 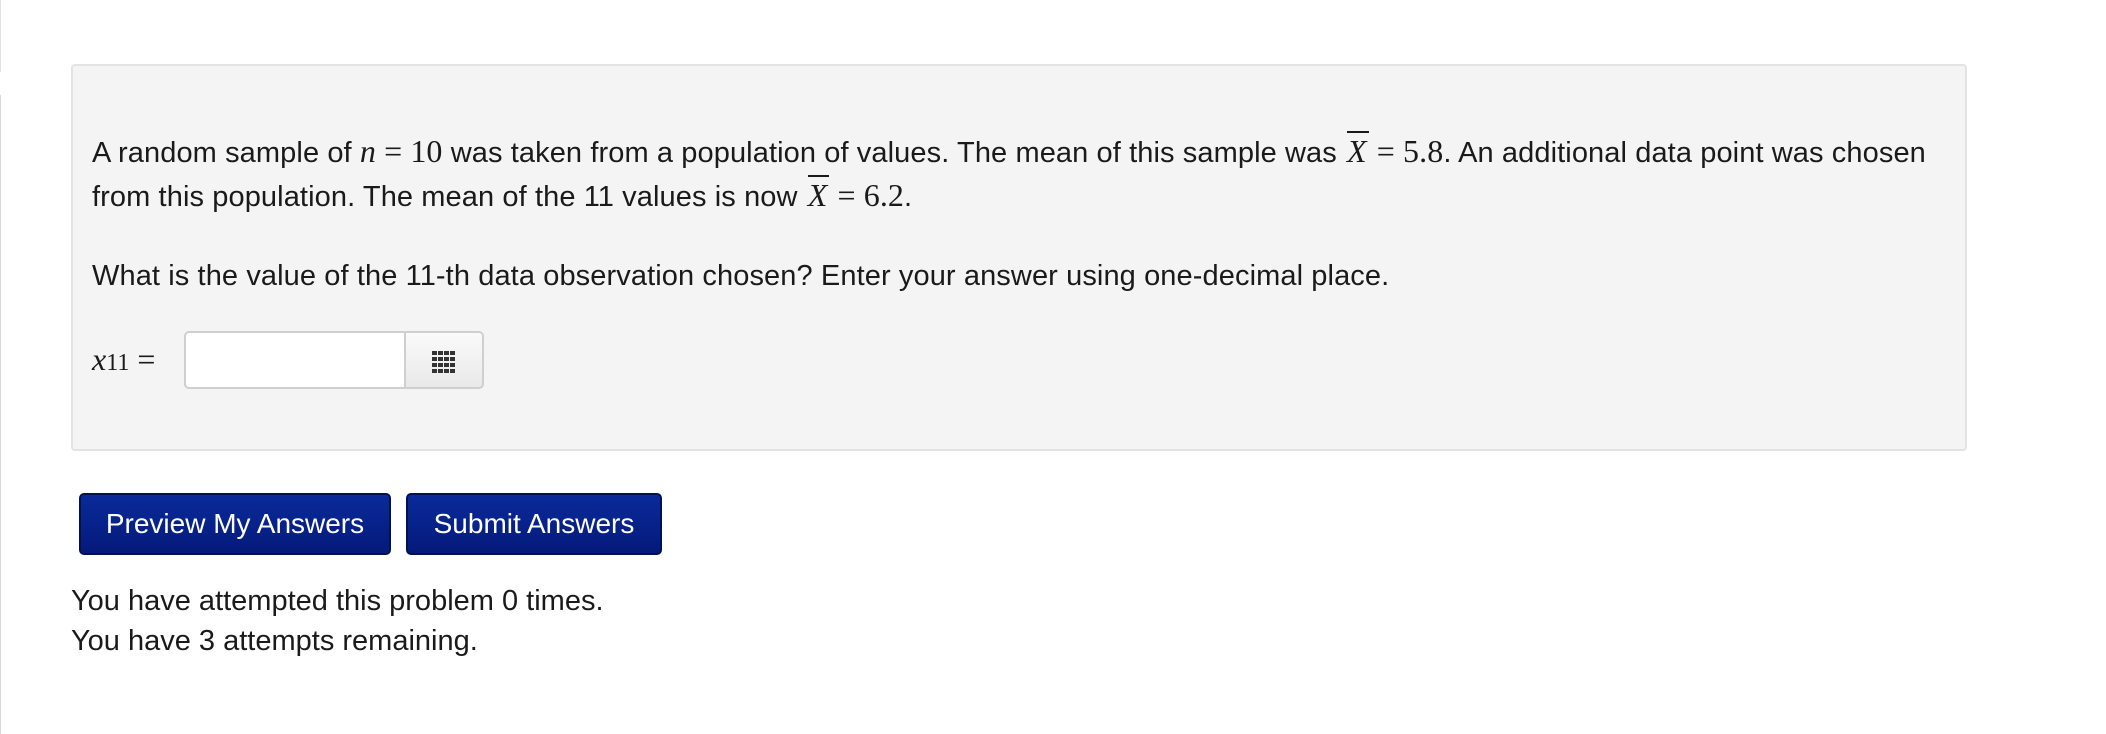 What do you see at coordinates (1406, 151) in the screenshot?
I see `math-sample-mean: = 5.8` at bounding box center [1406, 151].